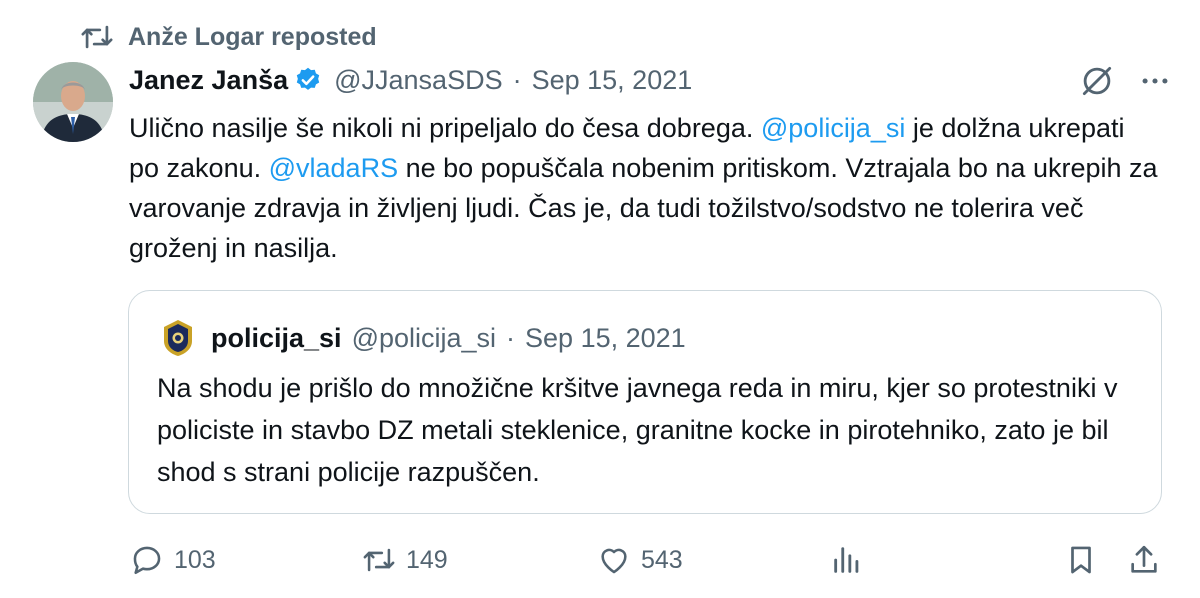 The height and width of the screenshot is (598, 1200). I want to click on avatar, so click(73, 102).